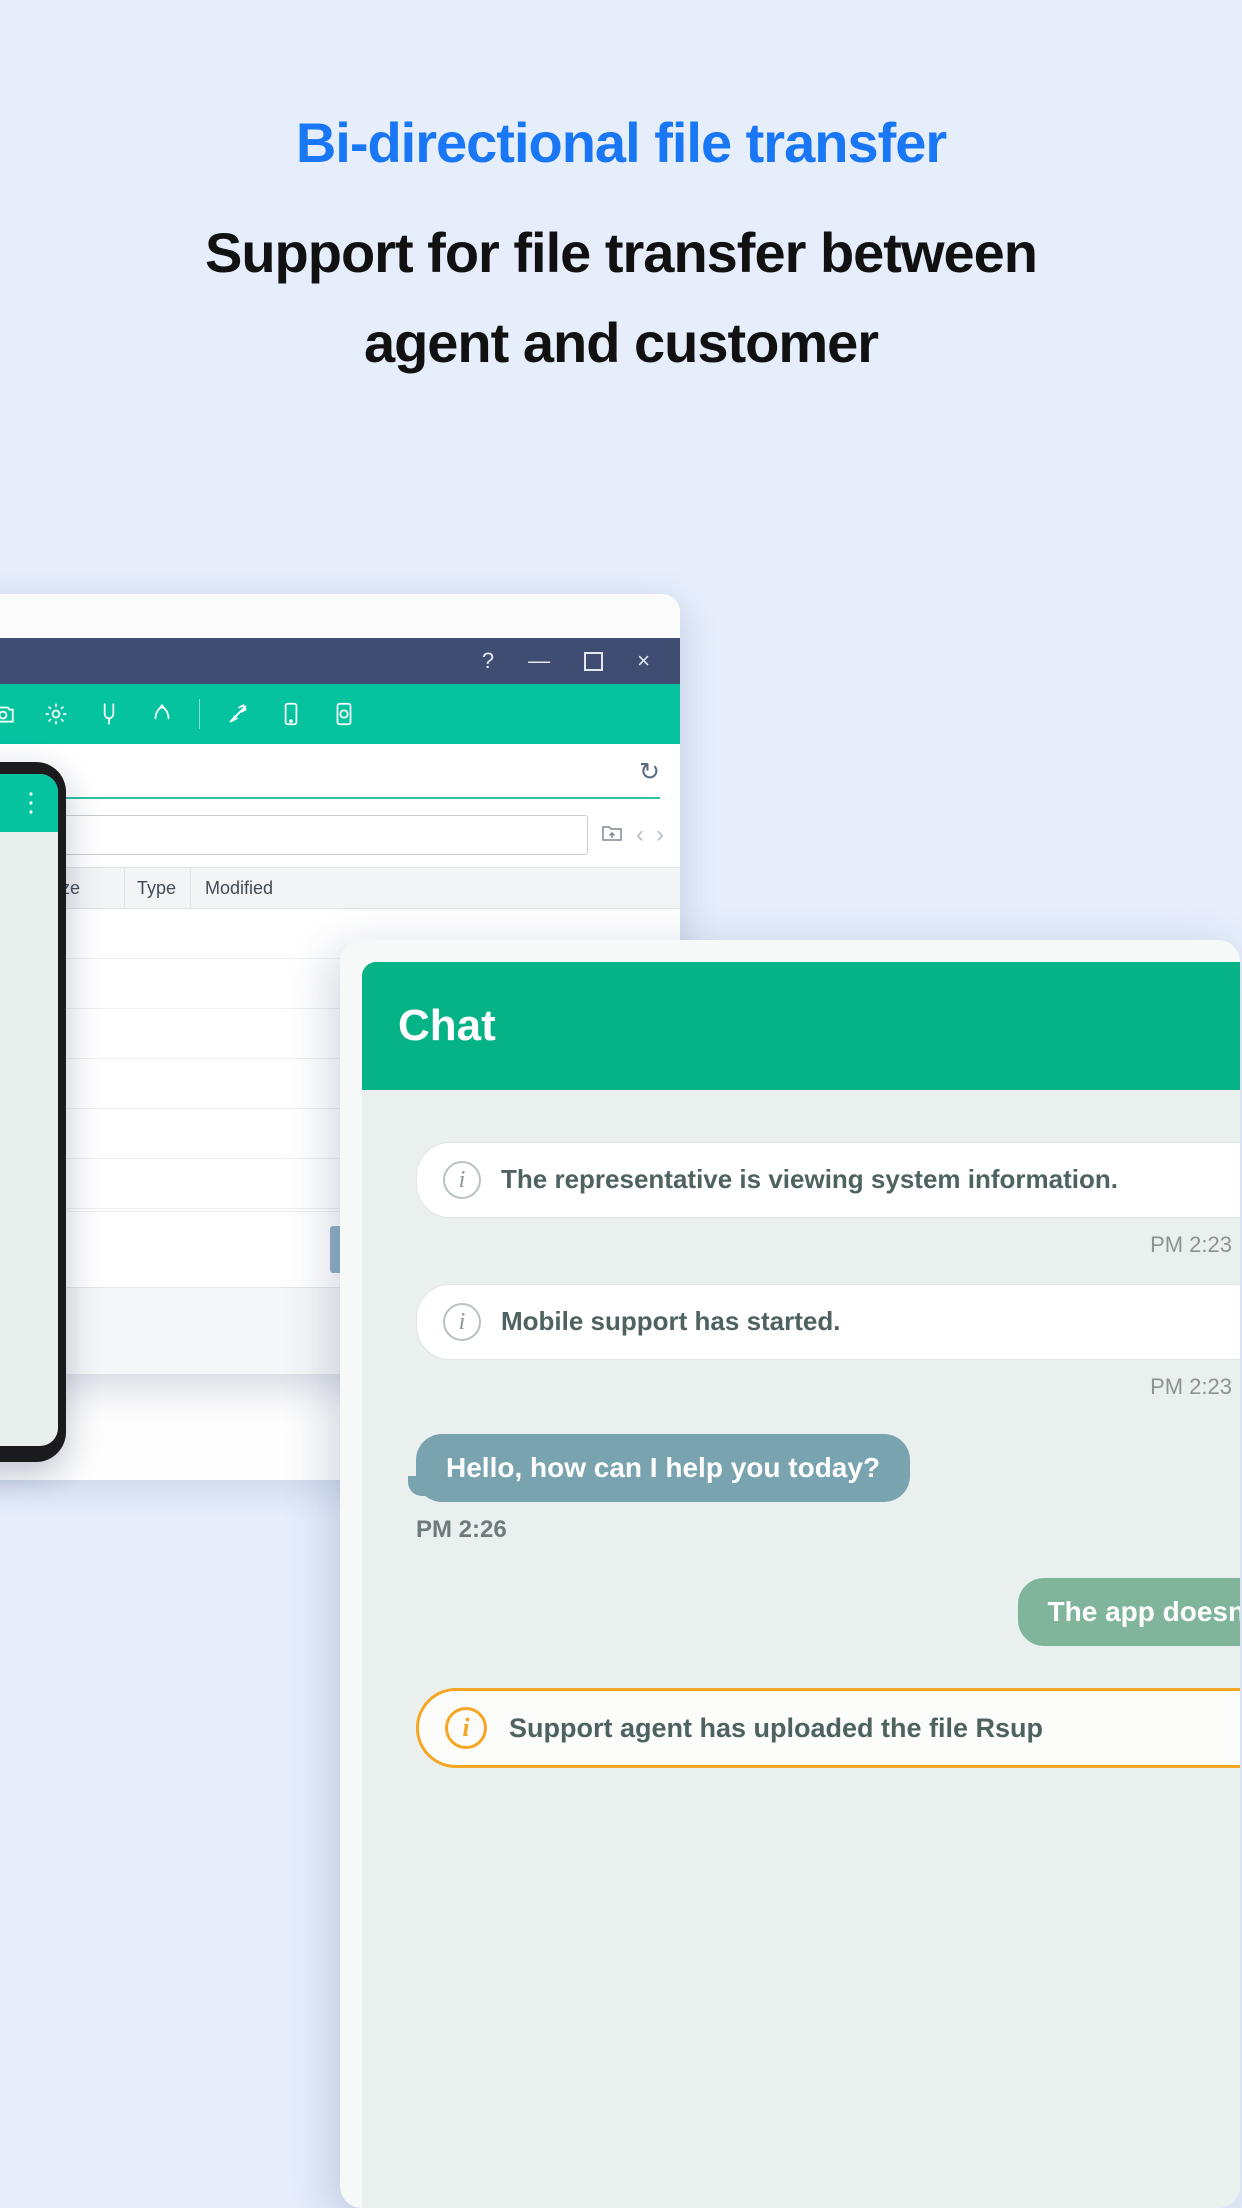  Describe the element at coordinates (640, 835) in the screenshot. I see `chevron-left-icon: ‹` at that location.